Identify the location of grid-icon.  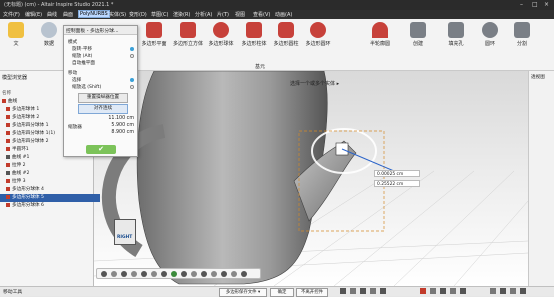
(204, 274).